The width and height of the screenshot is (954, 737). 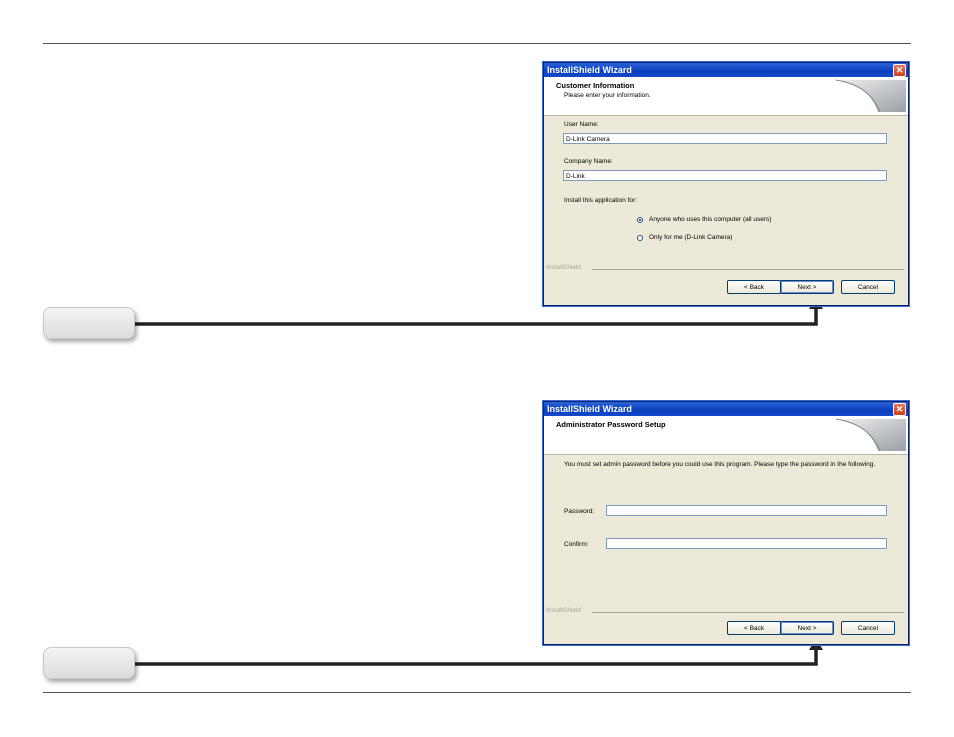 What do you see at coordinates (595, 85) in the screenshot?
I see `header-title: Customer Information` at bounding box center [595, 85].